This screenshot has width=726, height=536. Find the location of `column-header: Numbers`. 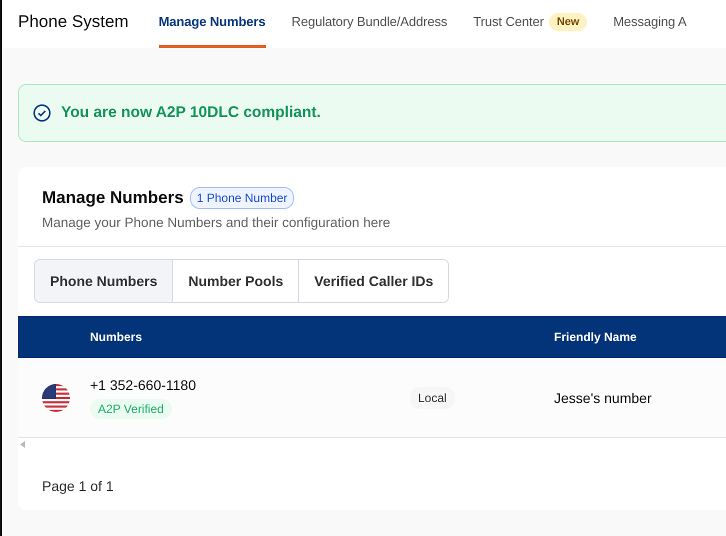

column-header: Numbers is located at coordinates (117, 337).